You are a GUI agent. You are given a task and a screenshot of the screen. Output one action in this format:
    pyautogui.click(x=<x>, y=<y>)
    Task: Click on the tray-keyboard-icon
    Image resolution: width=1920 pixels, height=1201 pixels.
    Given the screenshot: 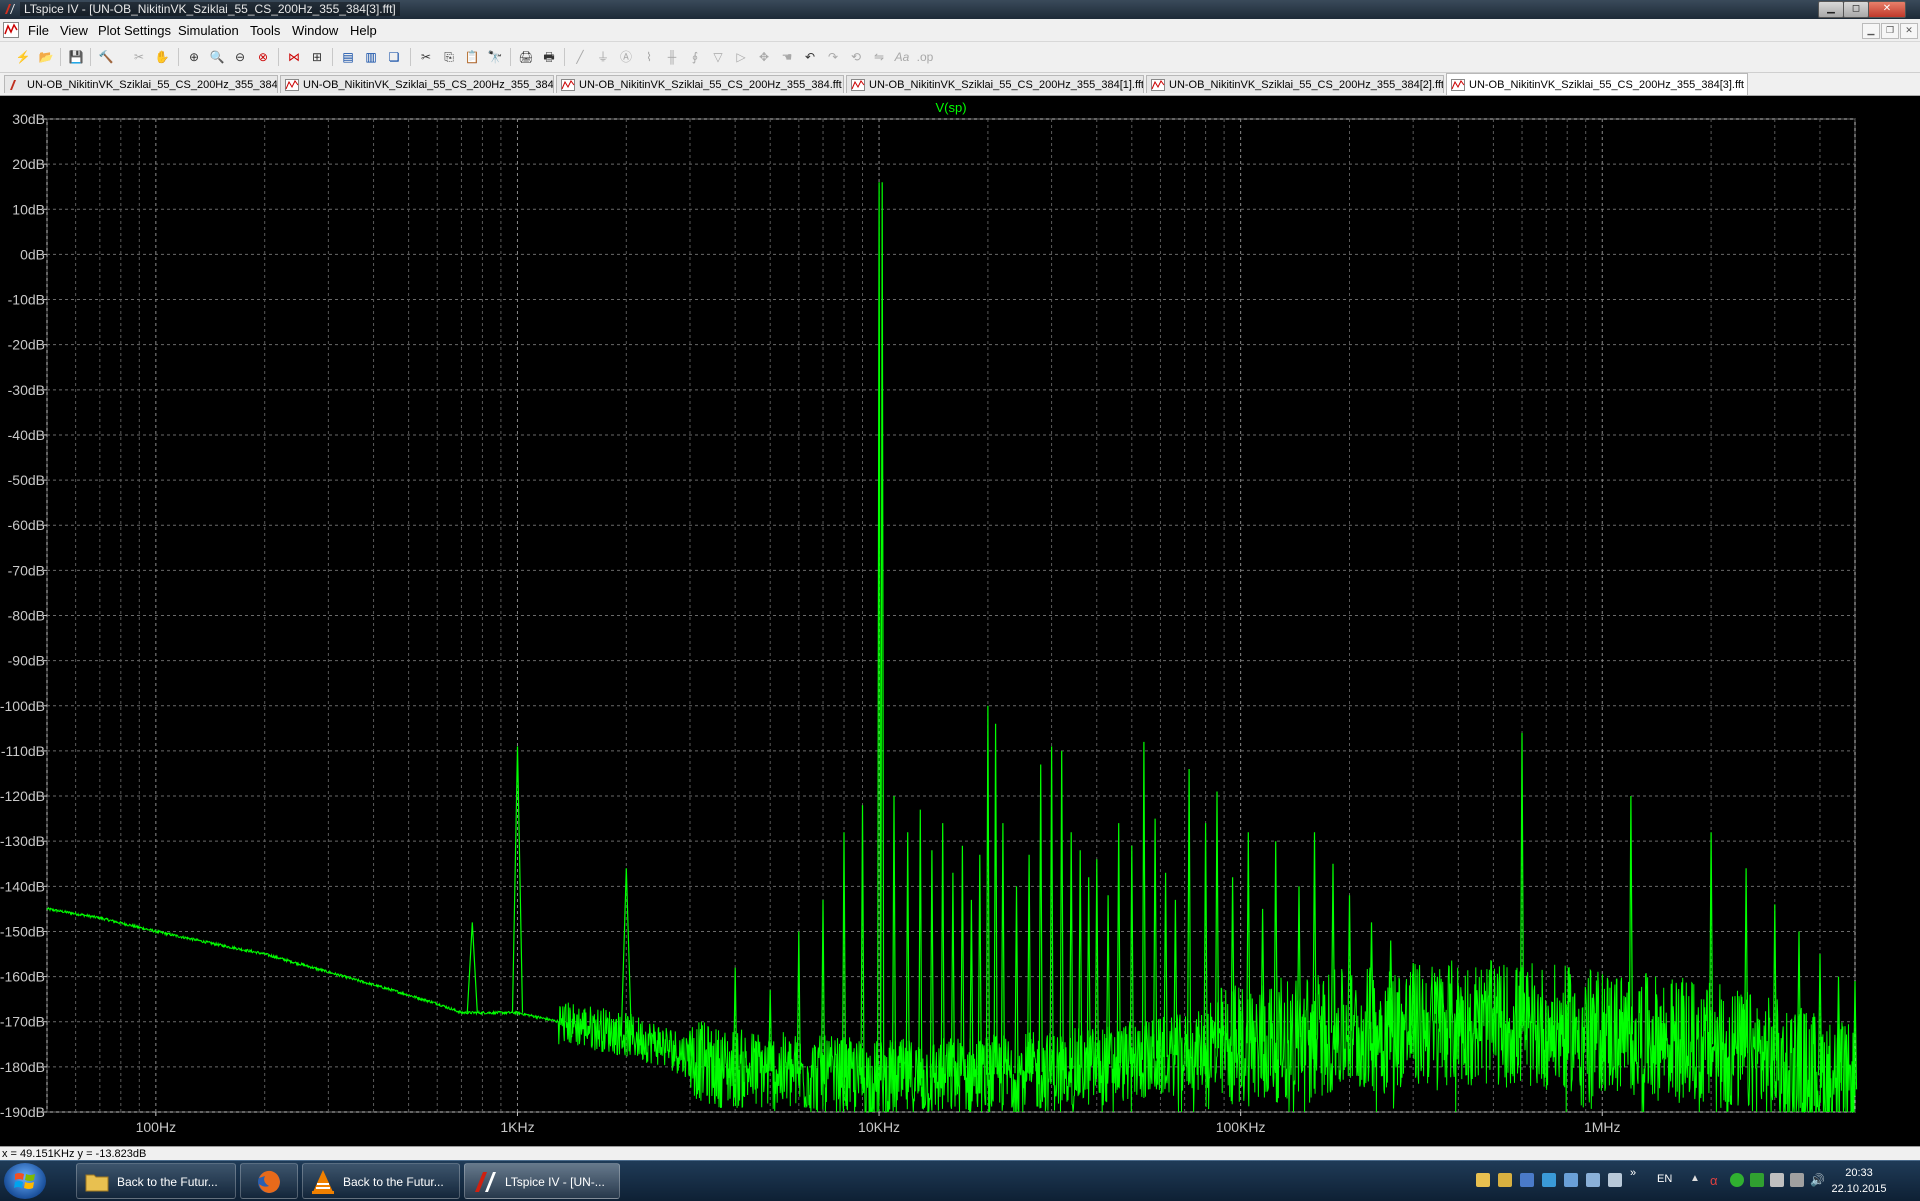 What is the action you would take?
    pyautogui.click(x=1777, y=1180)
    